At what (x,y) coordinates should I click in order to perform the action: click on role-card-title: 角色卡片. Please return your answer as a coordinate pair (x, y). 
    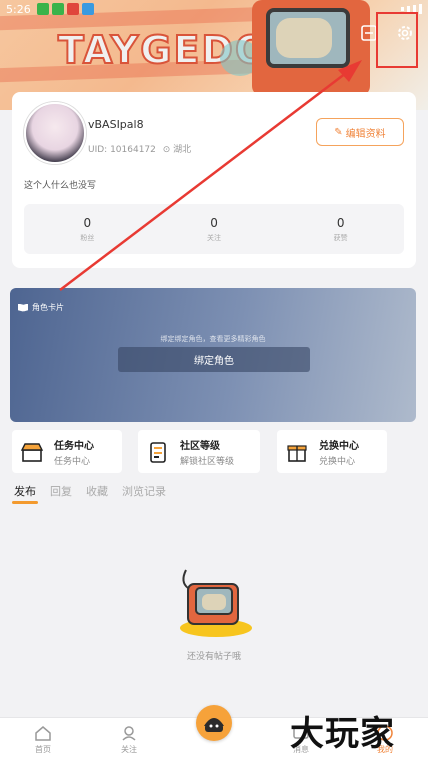
    Looking at the image, I should click on (41, 307).